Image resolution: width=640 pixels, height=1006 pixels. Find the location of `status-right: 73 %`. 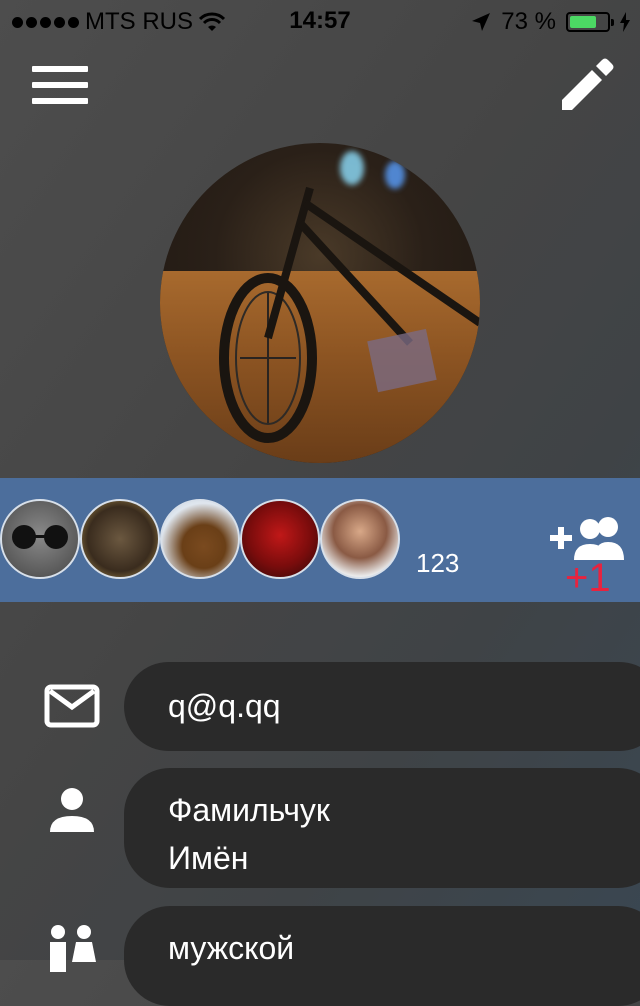

status-right: 73 % is located at coordinates (550, 22).